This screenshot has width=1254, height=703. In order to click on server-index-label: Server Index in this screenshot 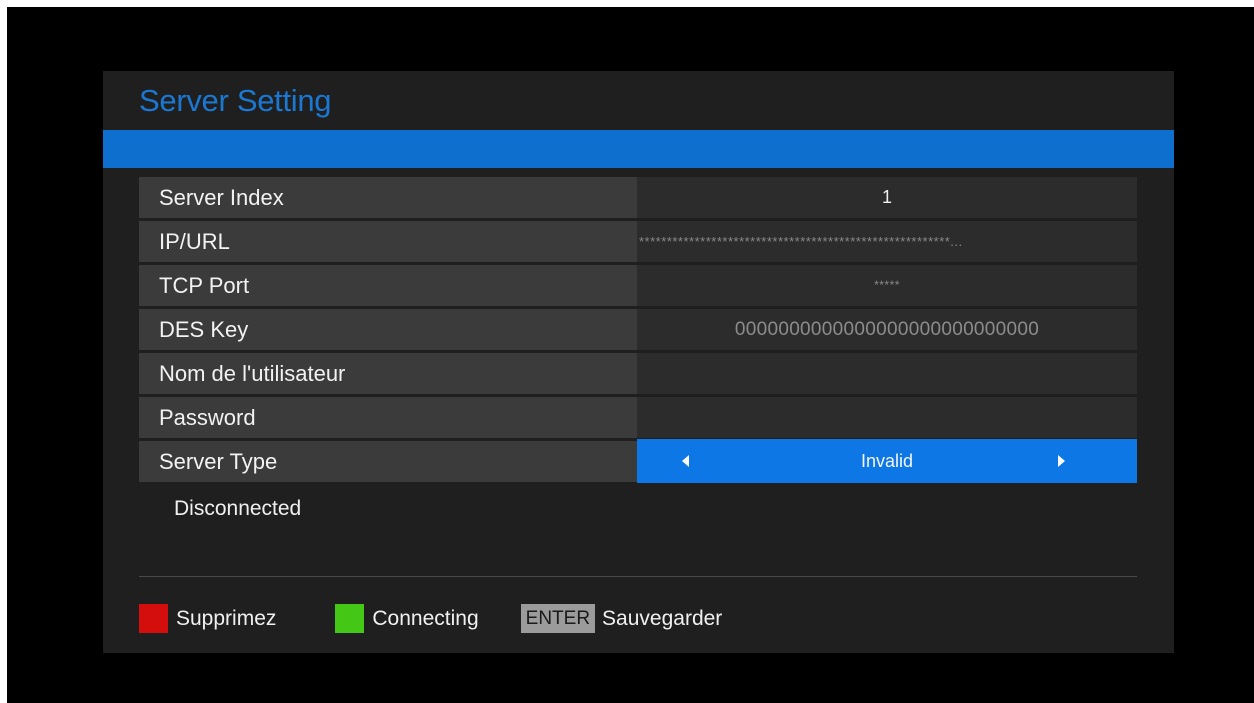, I will do `click(388, 197)`.